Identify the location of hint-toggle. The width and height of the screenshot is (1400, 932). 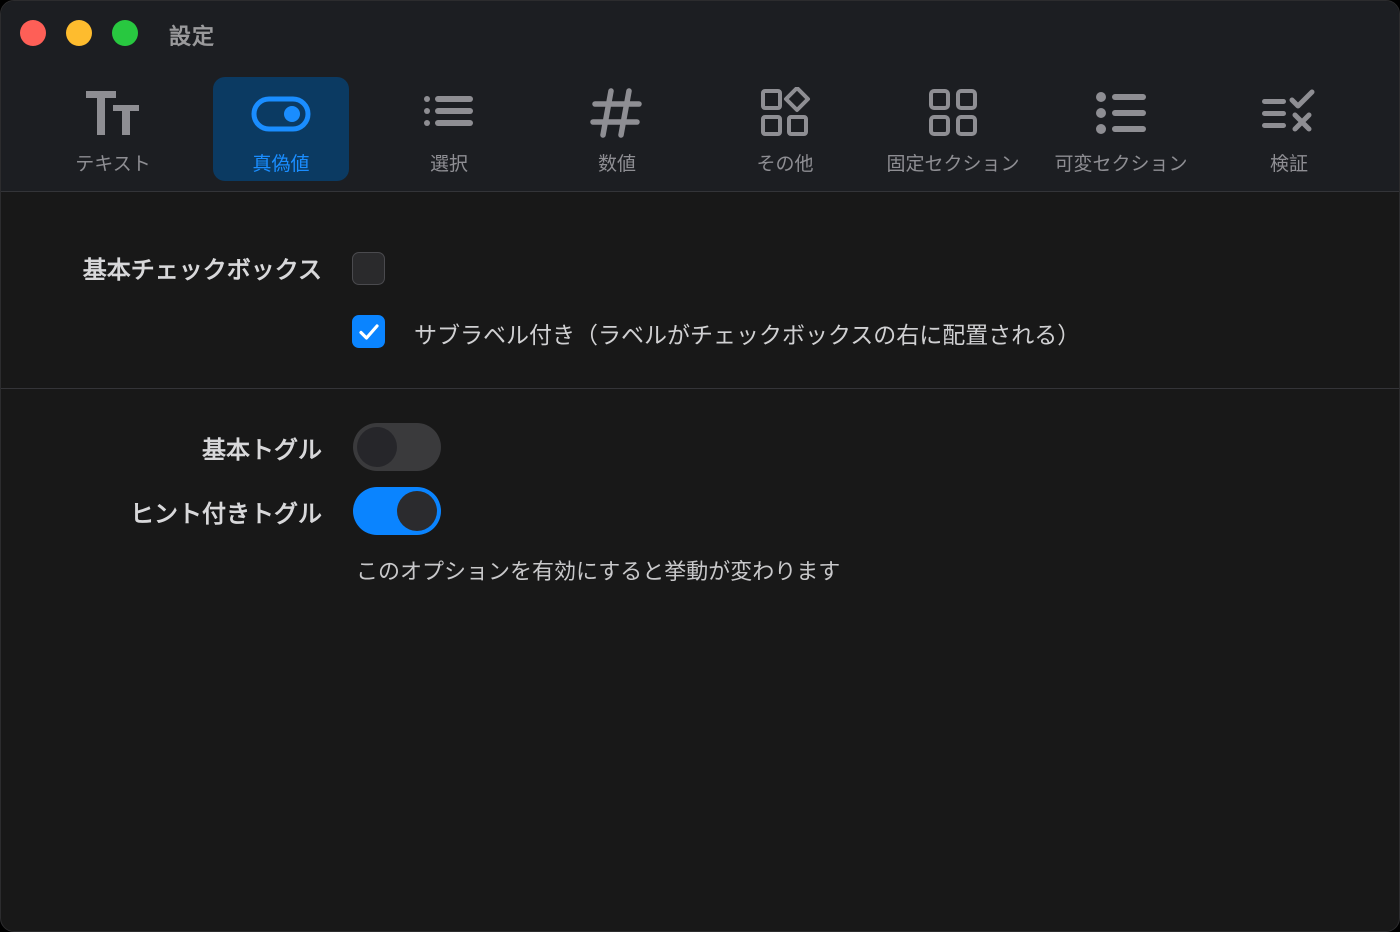
(397, 511).